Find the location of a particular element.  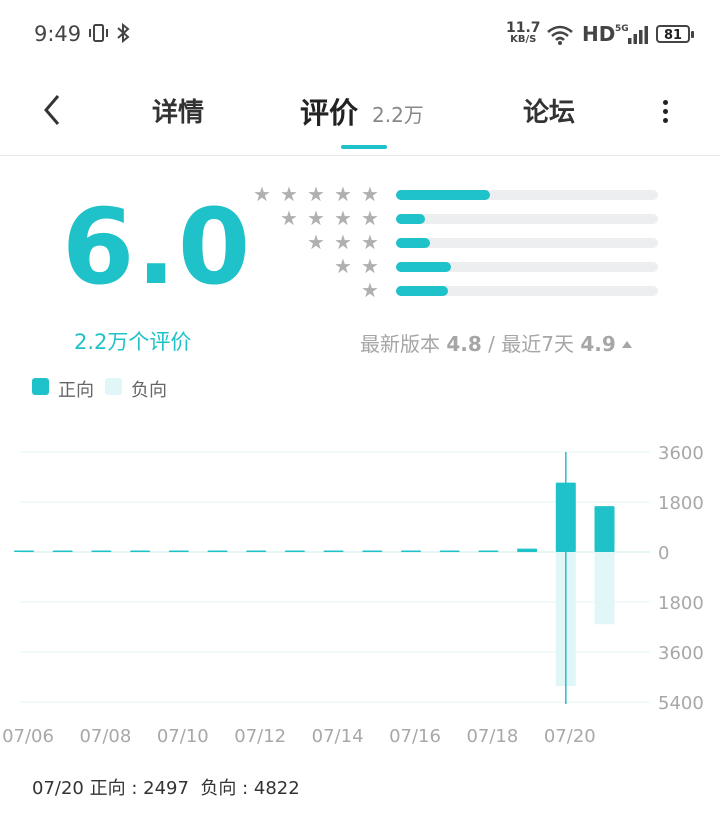

selected-day-summary: 07/20 正向 : 2497 负向 : 4822 is located at coordinates (166, 788).